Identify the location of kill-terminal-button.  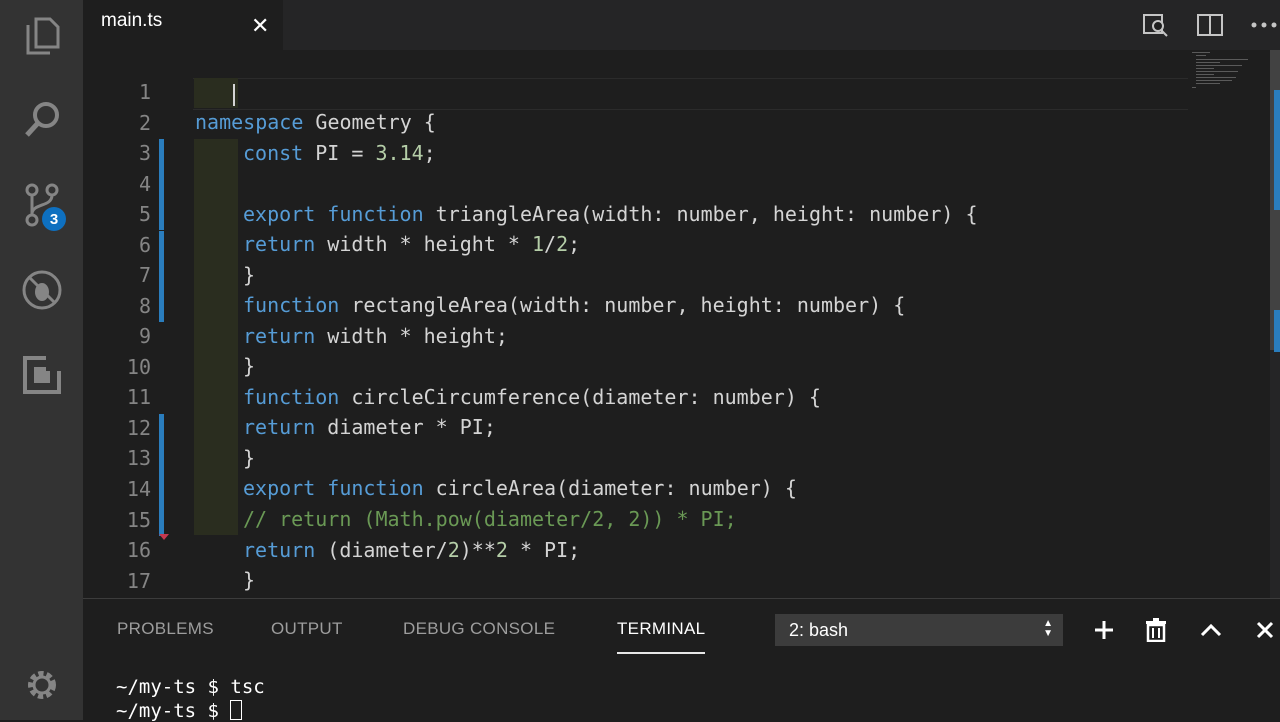
(1156, 630).